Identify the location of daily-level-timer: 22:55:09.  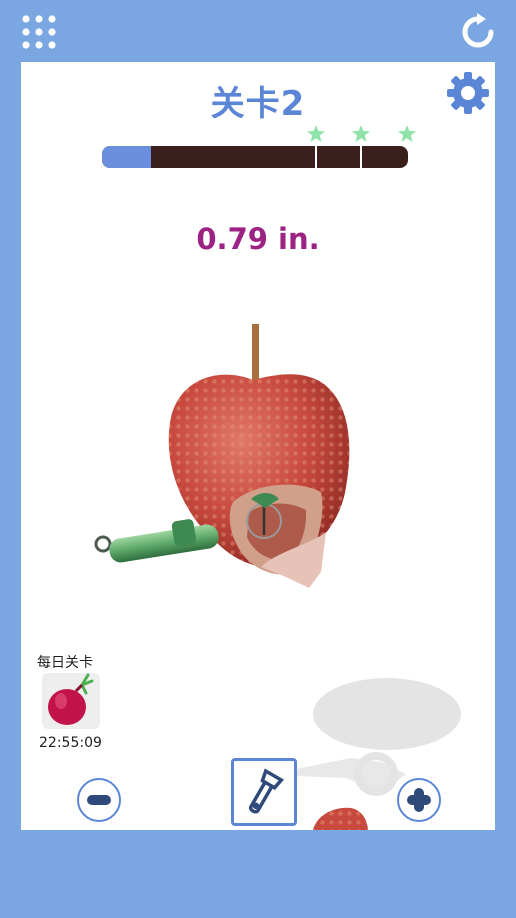
(70, 743).